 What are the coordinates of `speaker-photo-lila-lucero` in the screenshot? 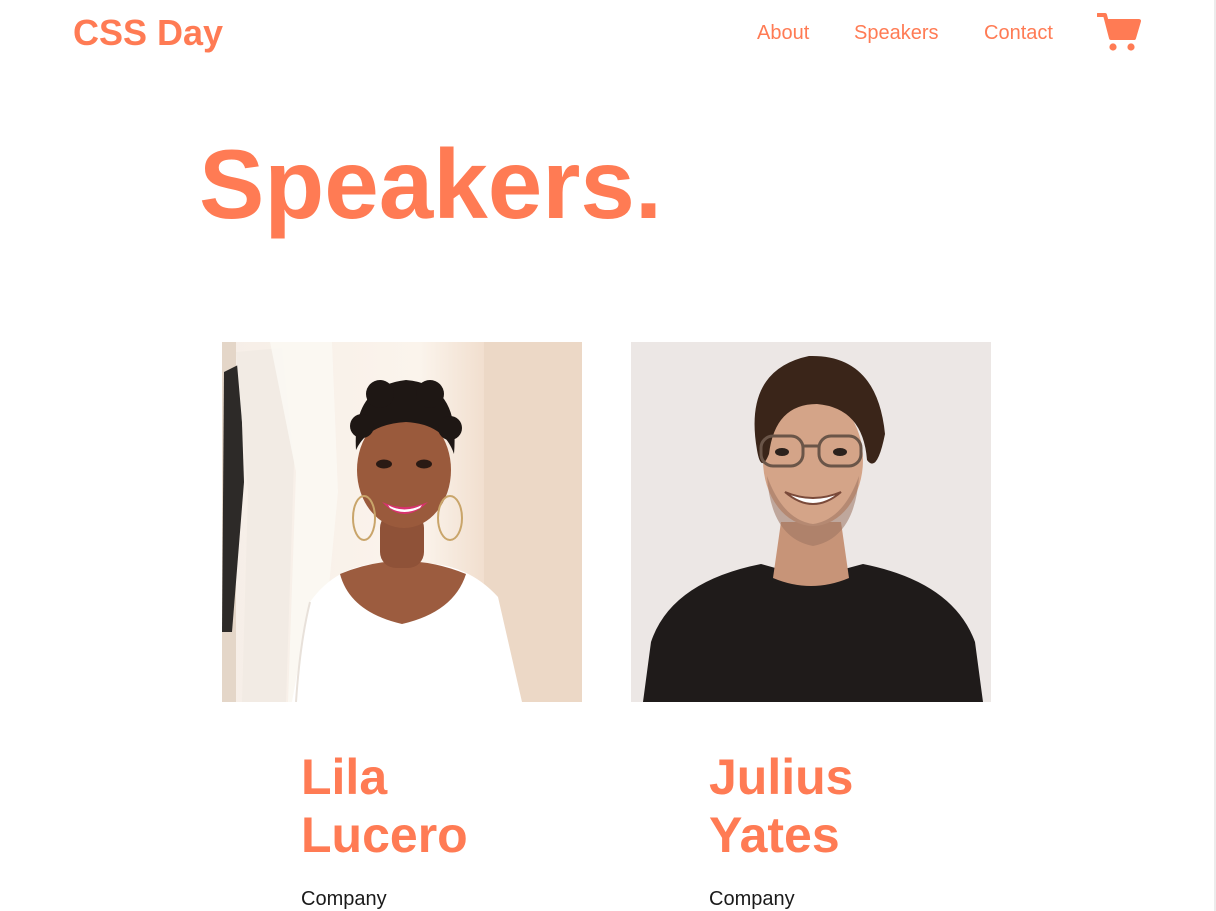 It's located at (402, 522).